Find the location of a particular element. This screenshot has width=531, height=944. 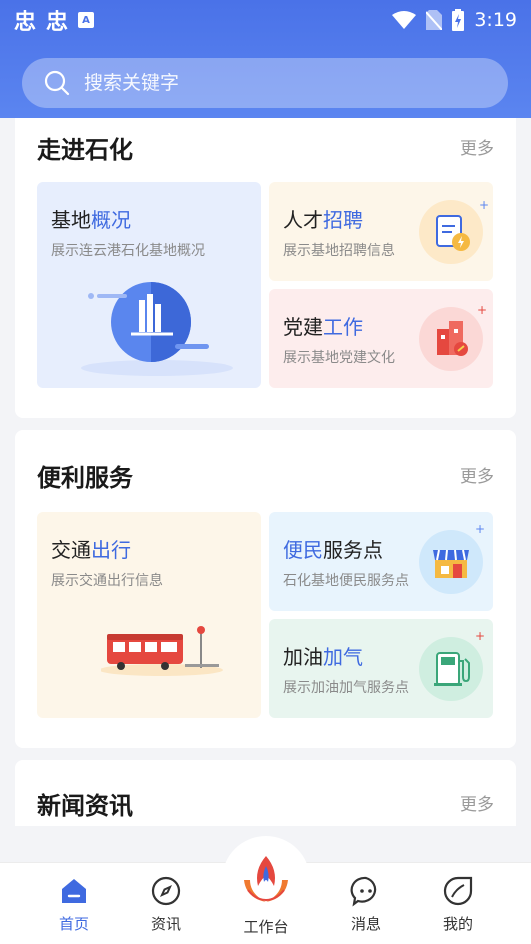

tile-fuel-station: 加油加气 展示加油加气服务点 + is located at coordinates (381, 668).